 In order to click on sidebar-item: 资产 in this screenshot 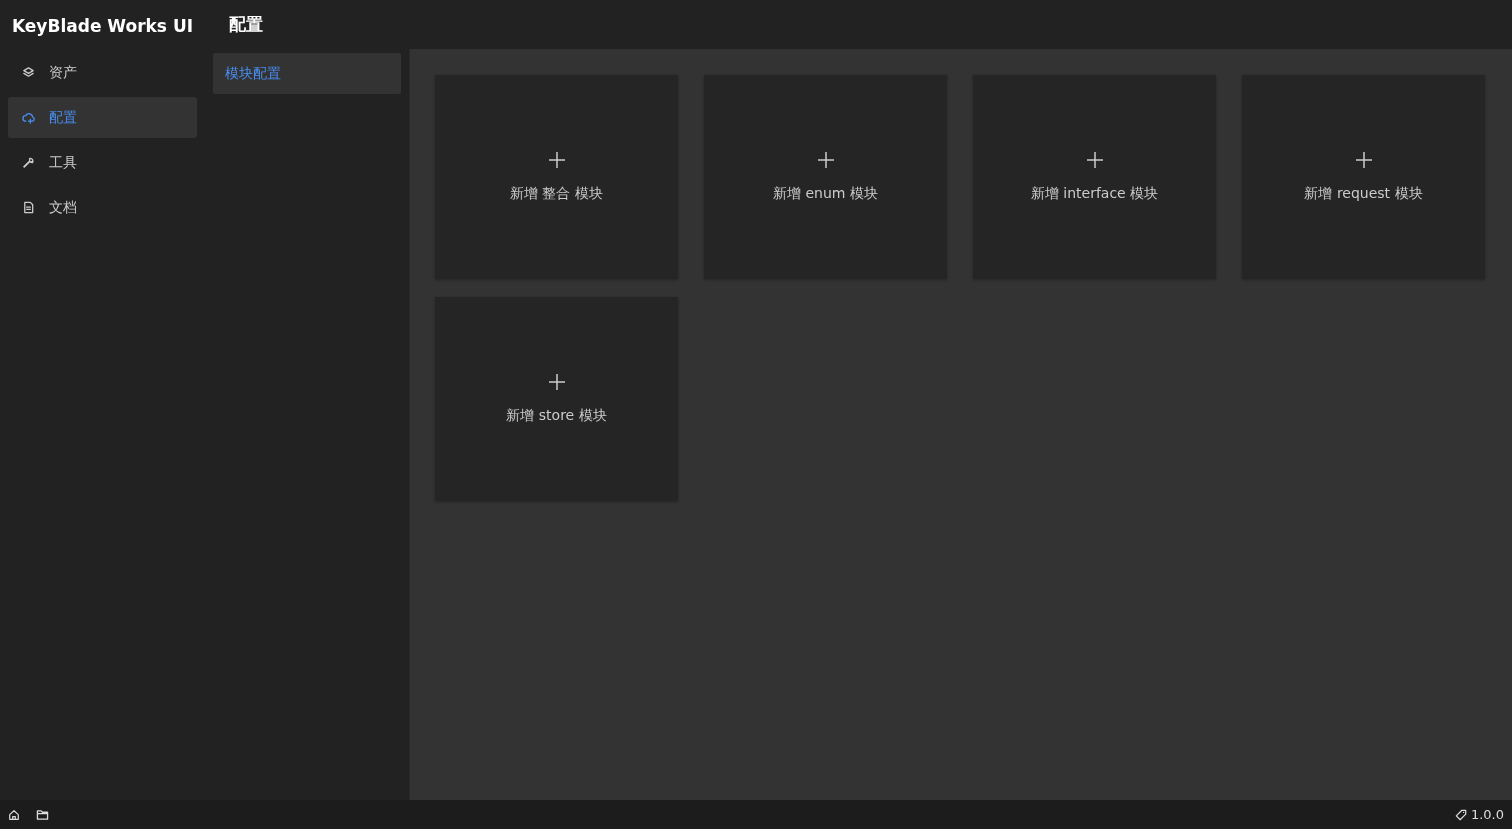, I will do `click(102, 72)`.